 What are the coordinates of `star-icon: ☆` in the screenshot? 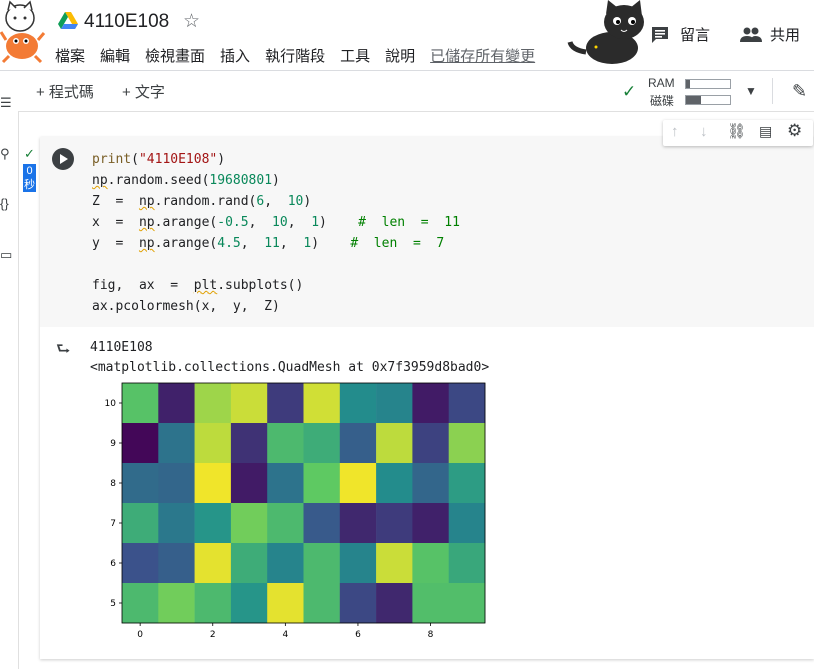 It's located at (191, 21).